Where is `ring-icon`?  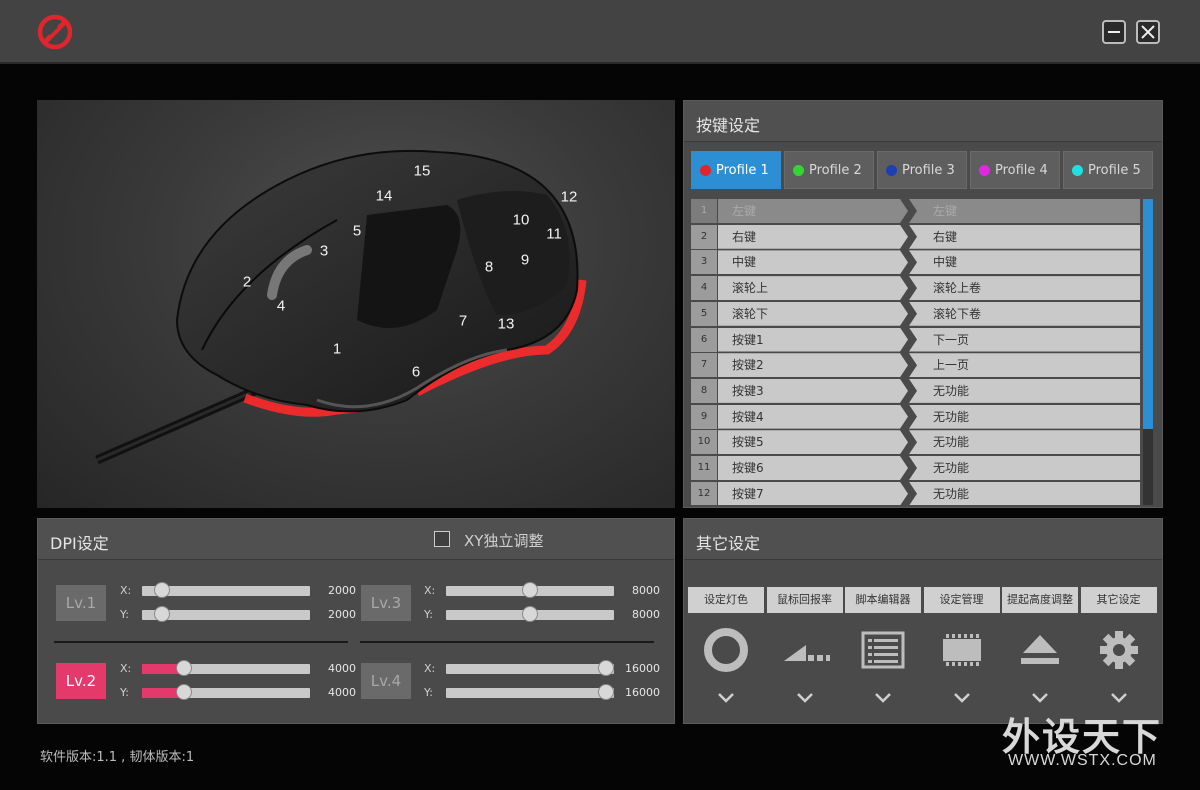 ring-icon is located at coordinates (726, 650).